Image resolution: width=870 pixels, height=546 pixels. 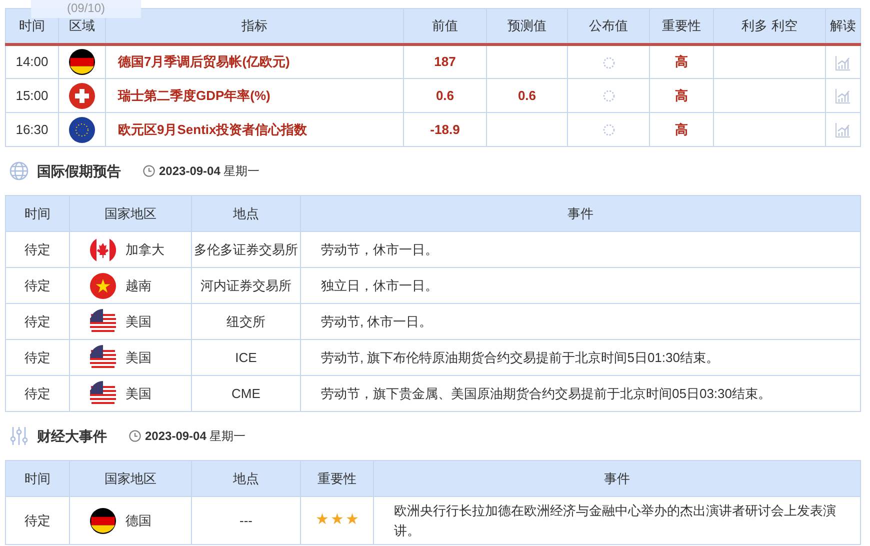 I want to click on event-cell: 劳动节，旗下贵金属、美国原油期货合约交易提前于北京时间05日03:30结束。, so click(x=580, y=394).